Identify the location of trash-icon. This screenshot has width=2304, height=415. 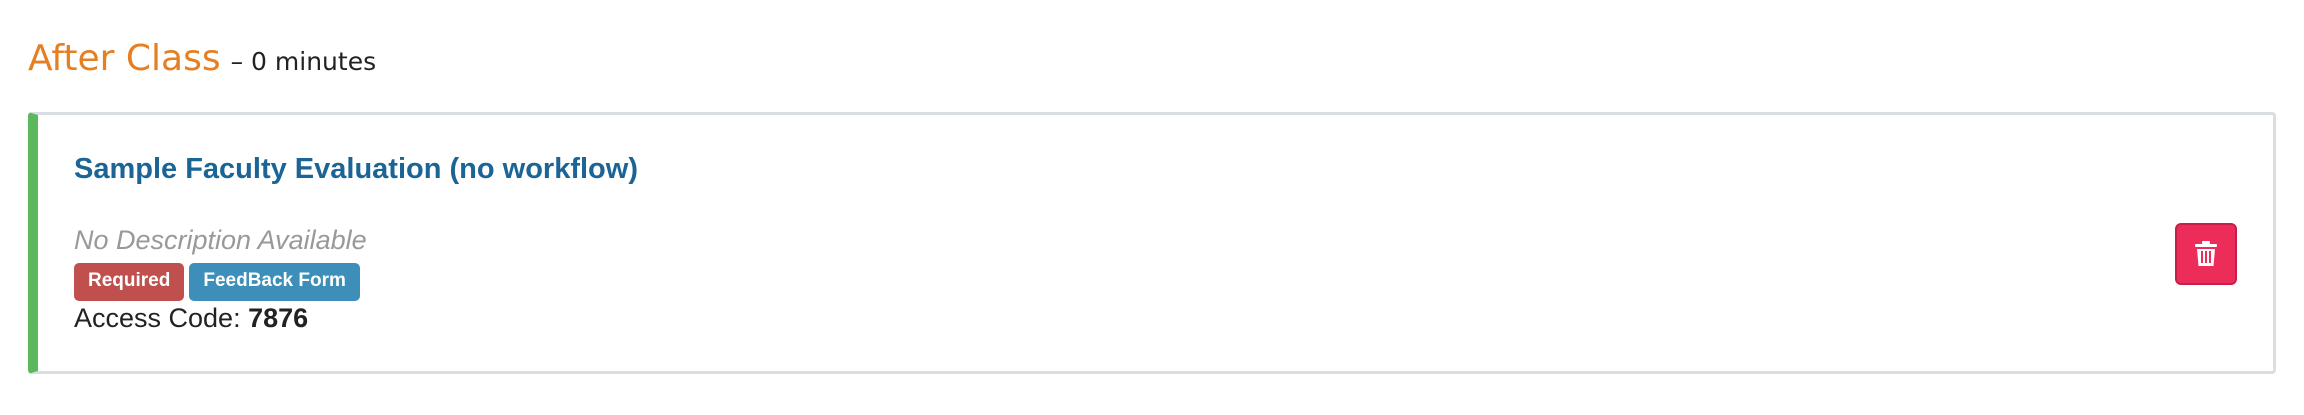
(2206, 254).